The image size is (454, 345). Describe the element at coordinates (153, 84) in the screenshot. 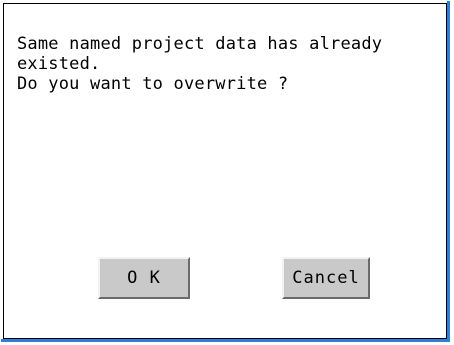

I see `message-line-3: Do you want to overwrite ?` at that location.